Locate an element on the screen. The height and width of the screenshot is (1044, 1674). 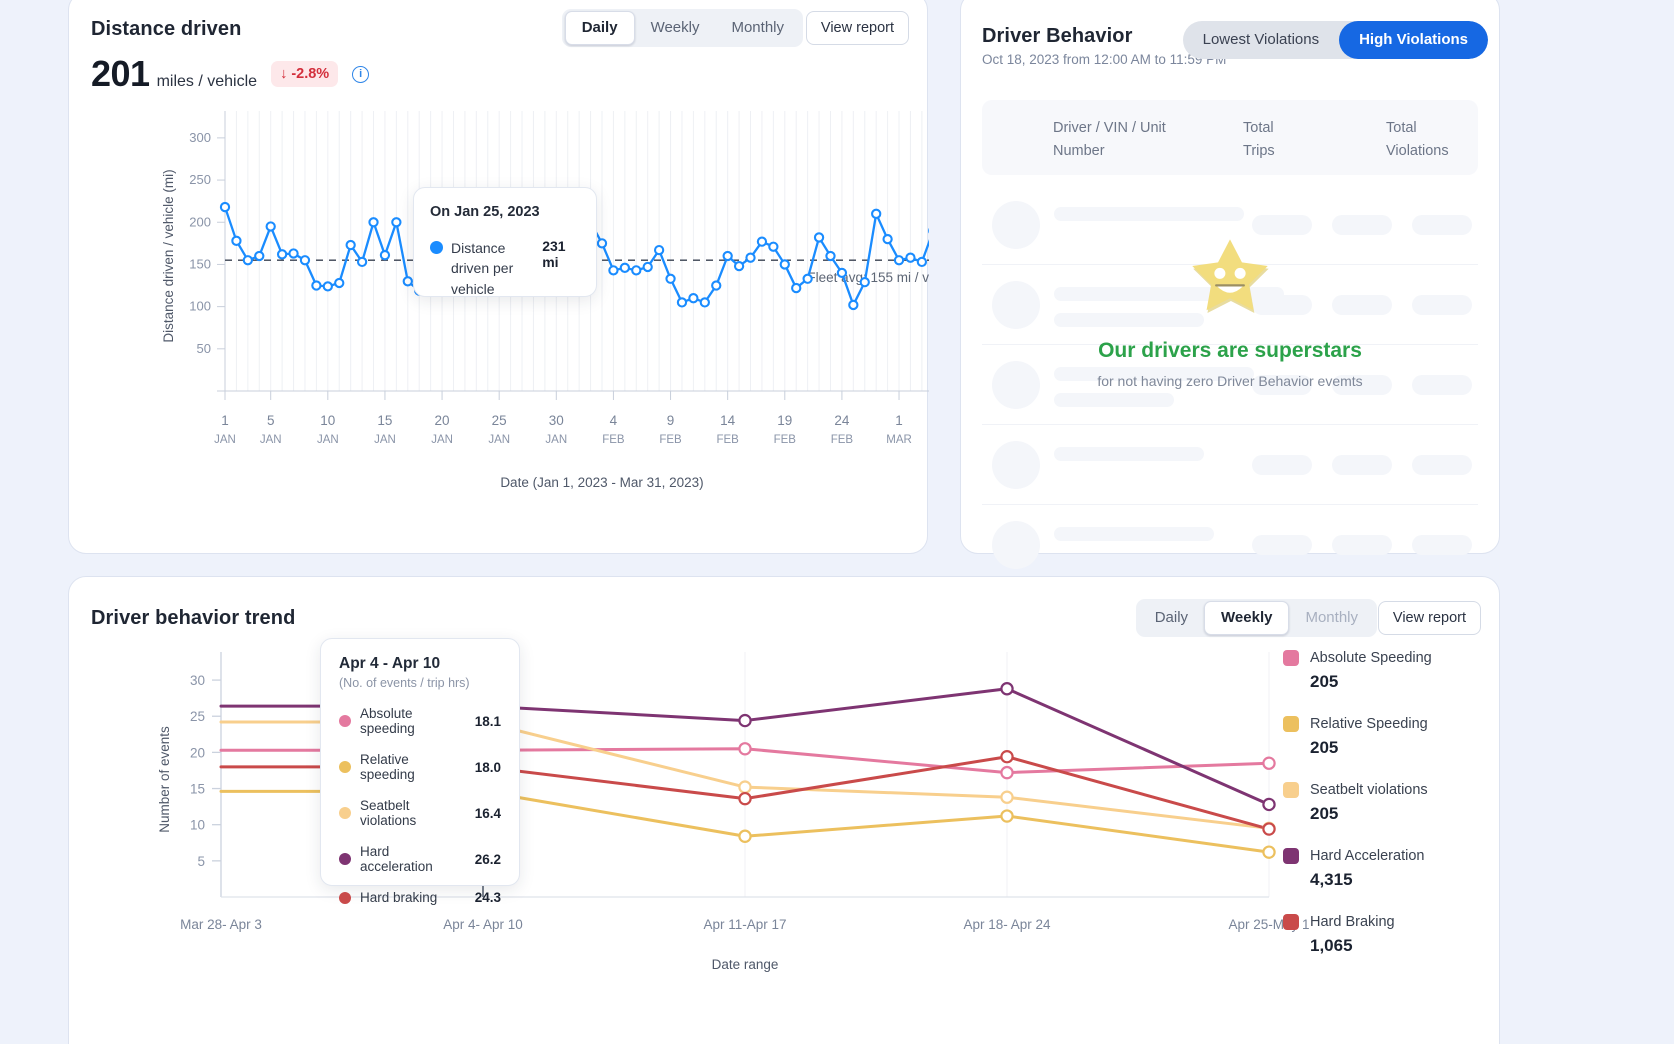
legend-item: Seatbelt violations 205 is located at coordinates (1383, 803).